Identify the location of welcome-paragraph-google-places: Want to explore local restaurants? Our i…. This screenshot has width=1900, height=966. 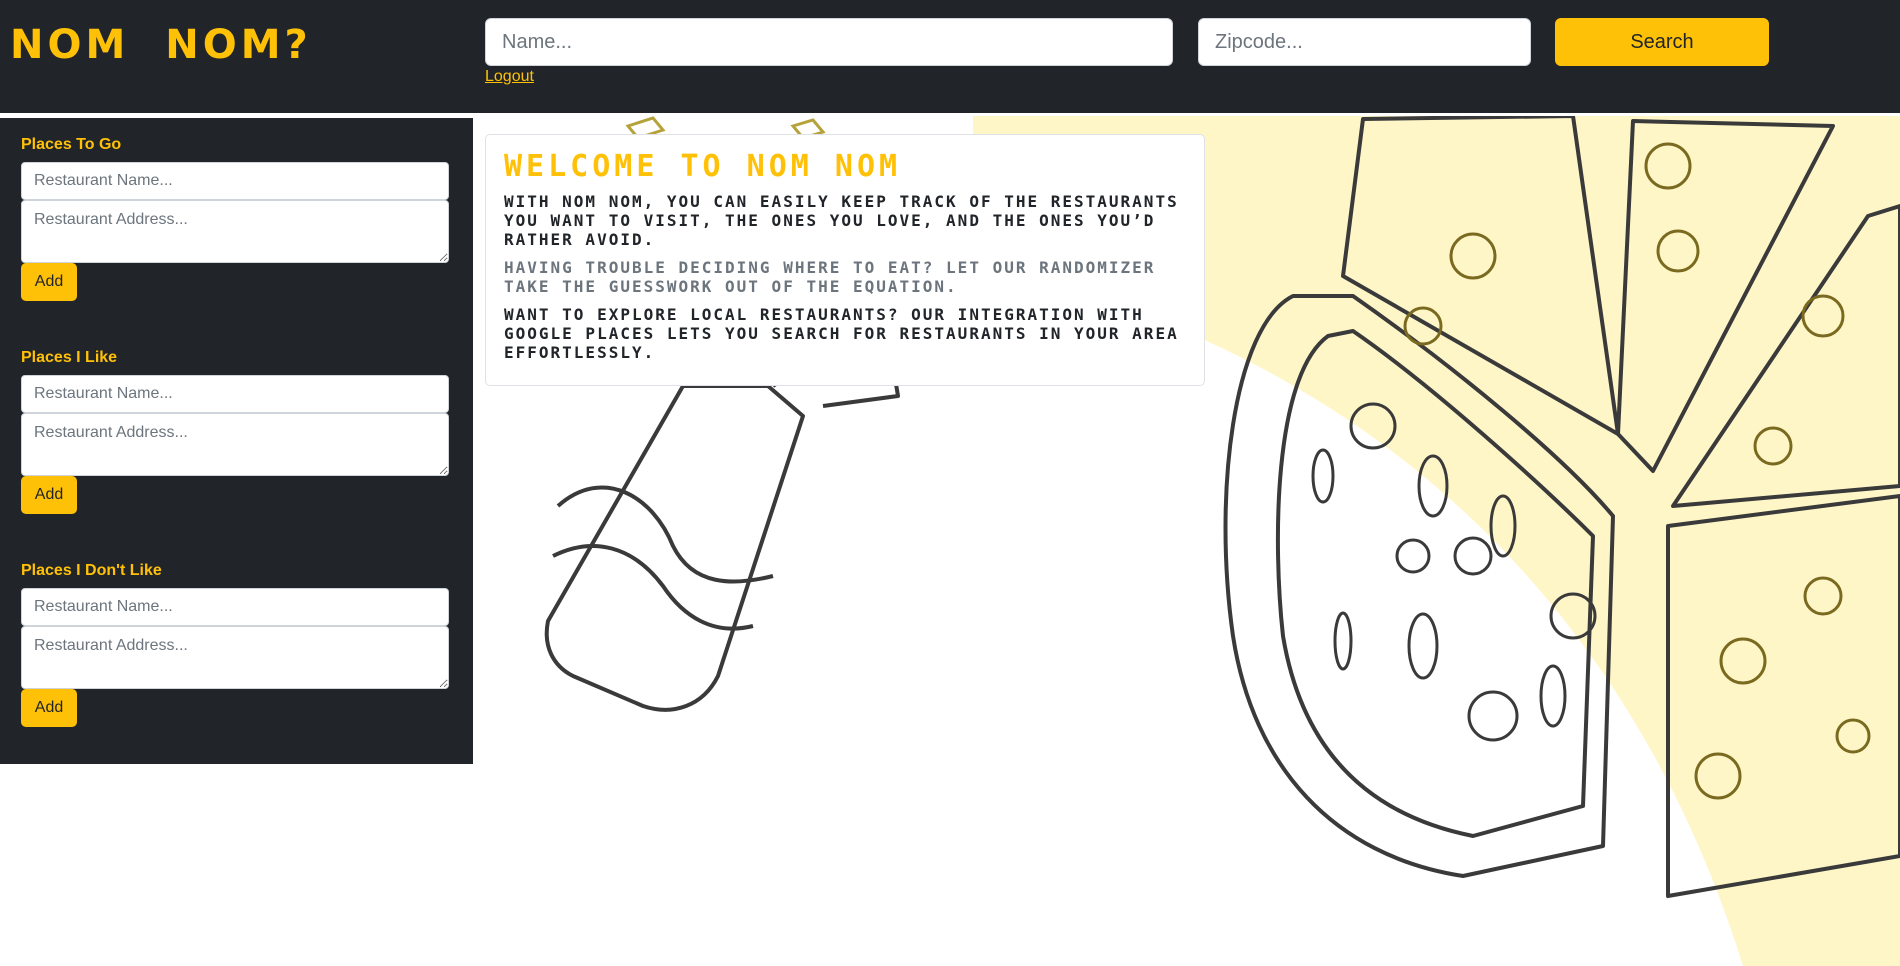
(841, 333).